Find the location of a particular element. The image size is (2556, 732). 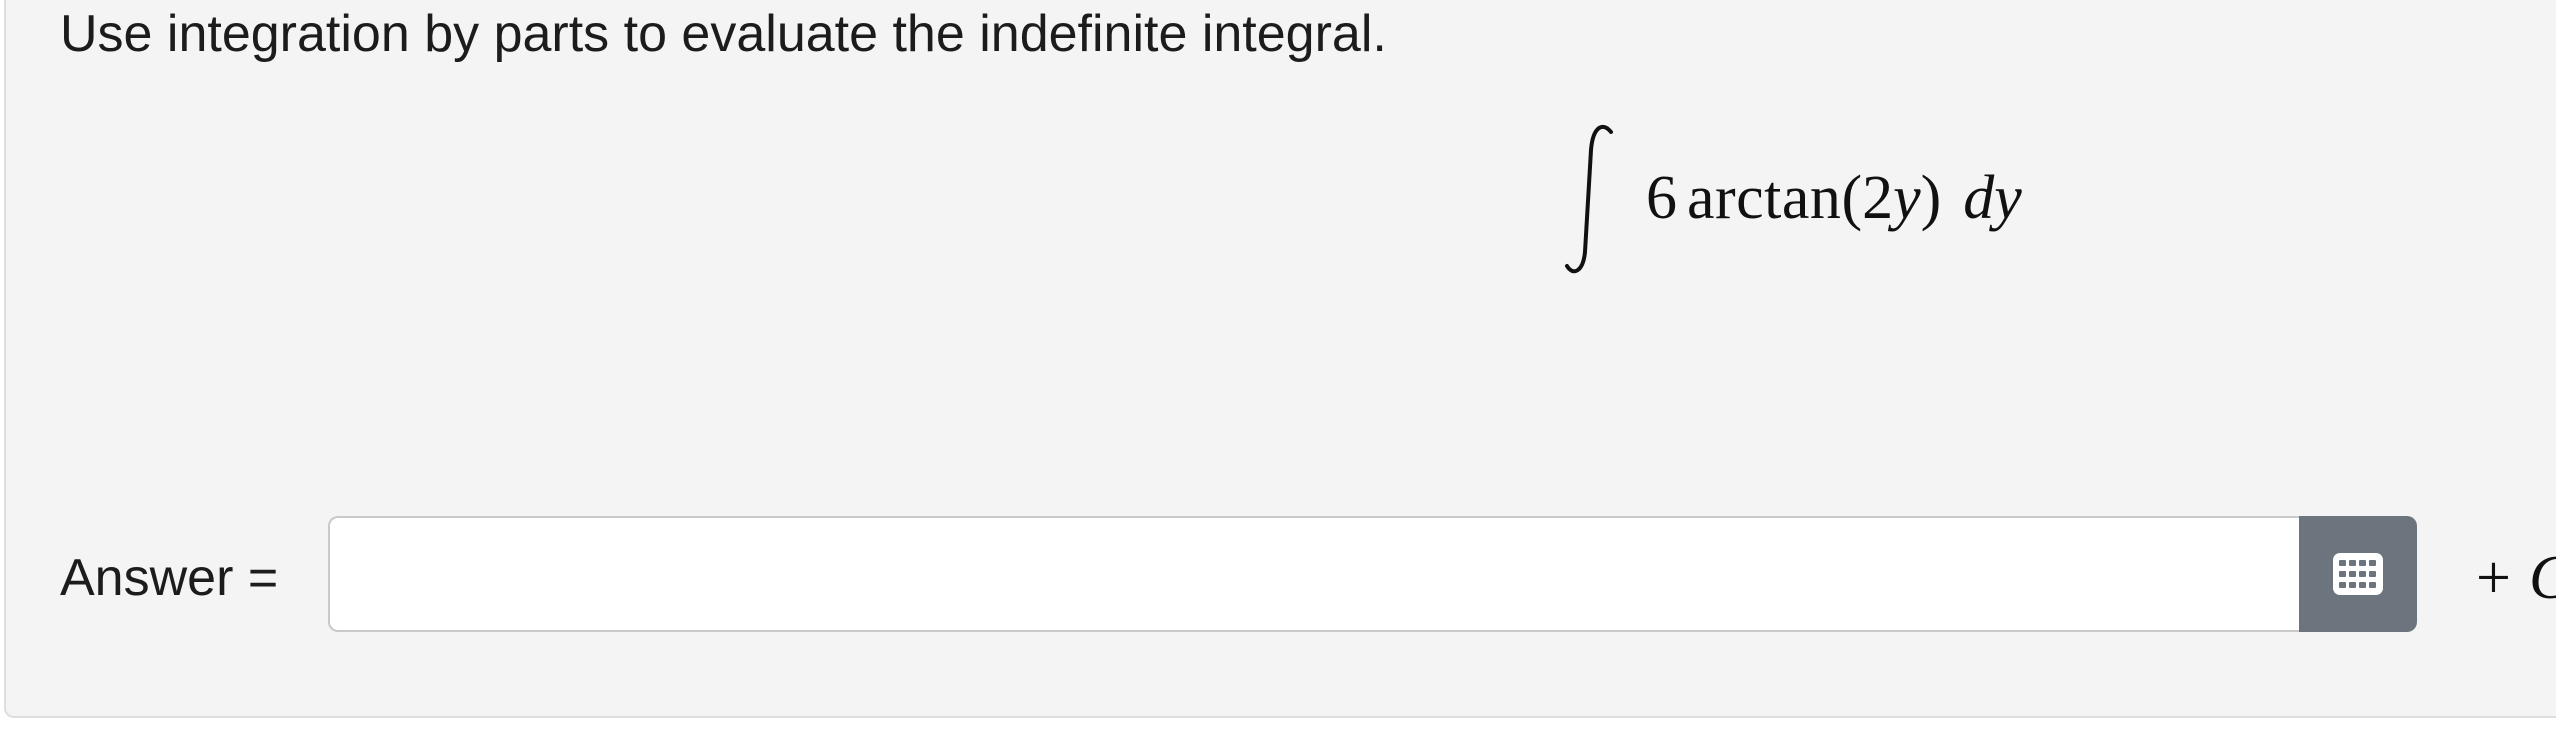

keypad-icon is located at coordinates (2358, 574).